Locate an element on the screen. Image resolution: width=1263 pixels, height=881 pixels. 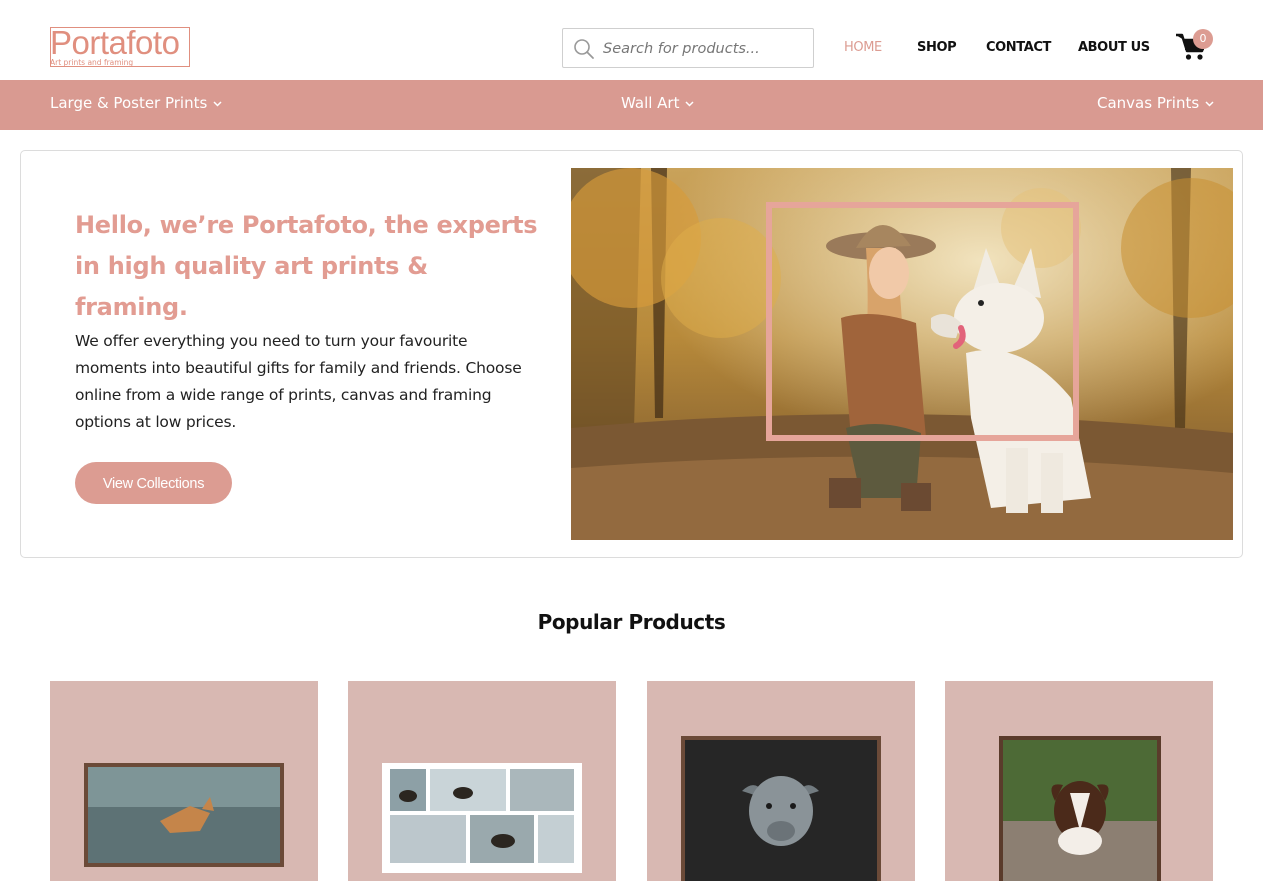
nav-contact: CONTACT is located at coordinates (1018, 47).